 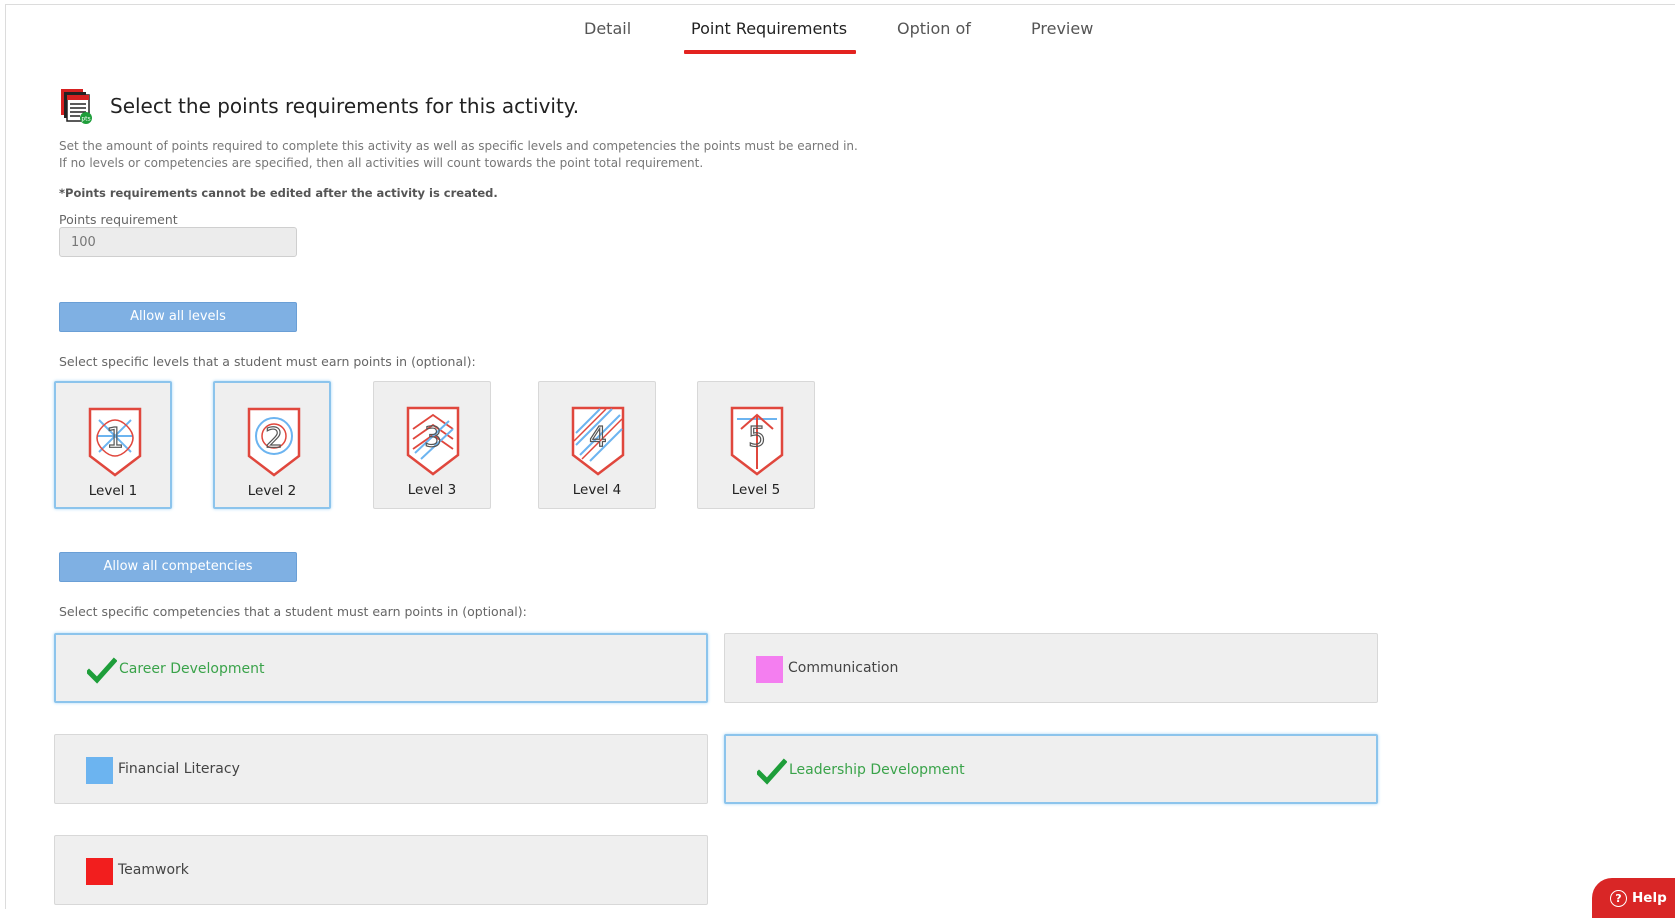 I want to click on level-2-badge-icon: 2, so click(x=274, y=442).